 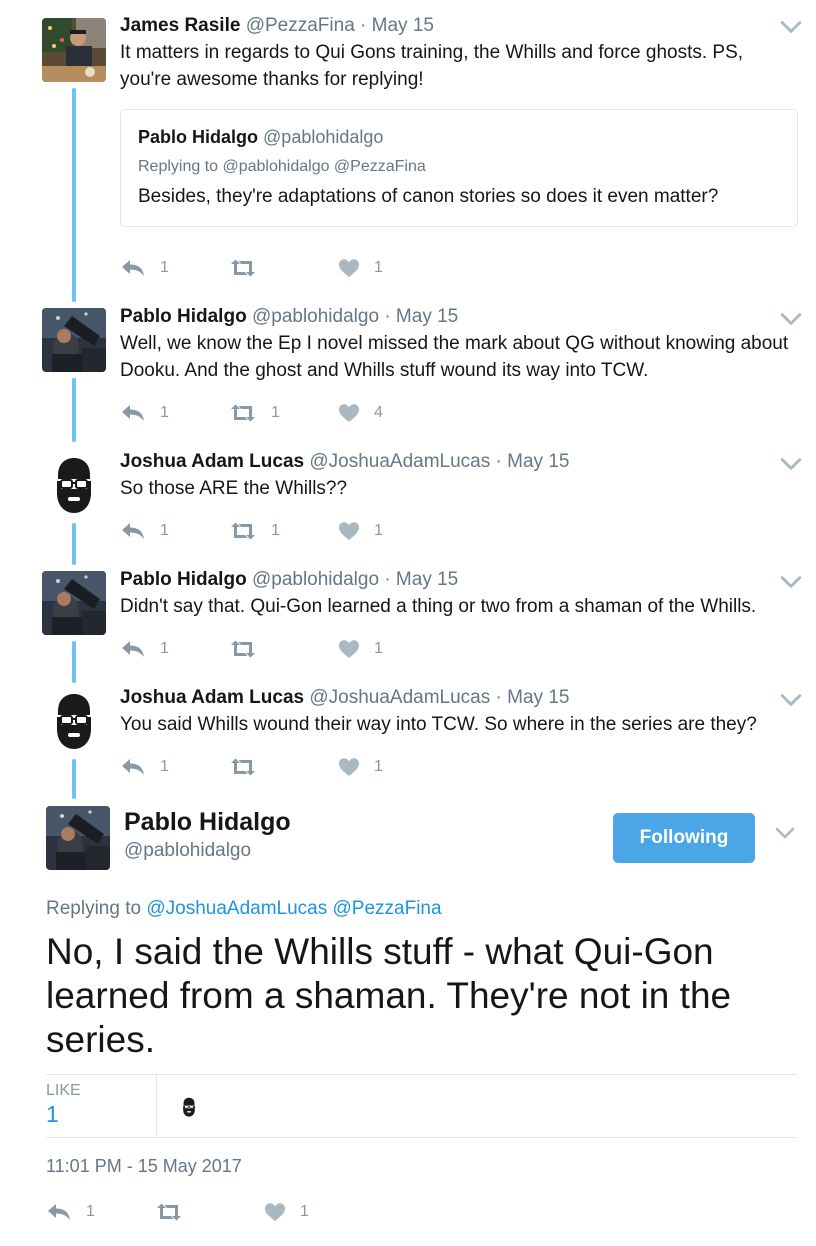 What do you see at coordinates (198, 137) in the screenshot?
I see `quoted-author-name: Pablo Hidalgo` at bounding box center [198, 137].